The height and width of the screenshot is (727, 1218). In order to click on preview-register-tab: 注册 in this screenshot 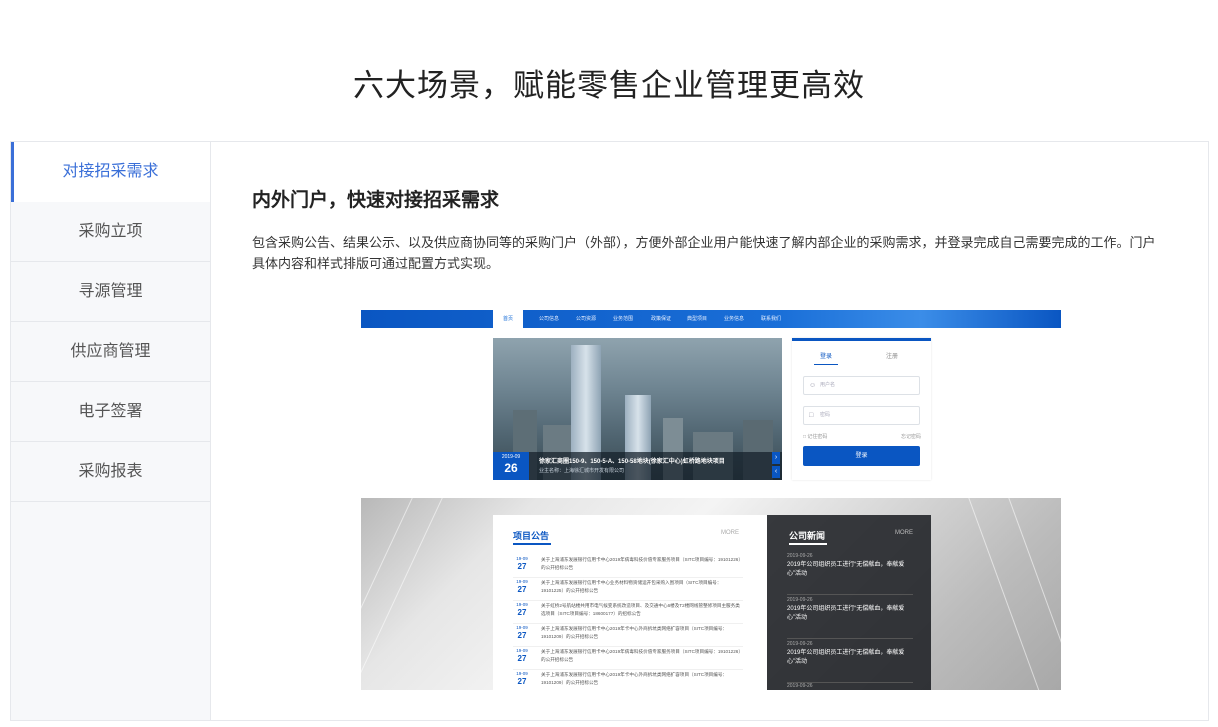, I will do `click(892, 357)`.